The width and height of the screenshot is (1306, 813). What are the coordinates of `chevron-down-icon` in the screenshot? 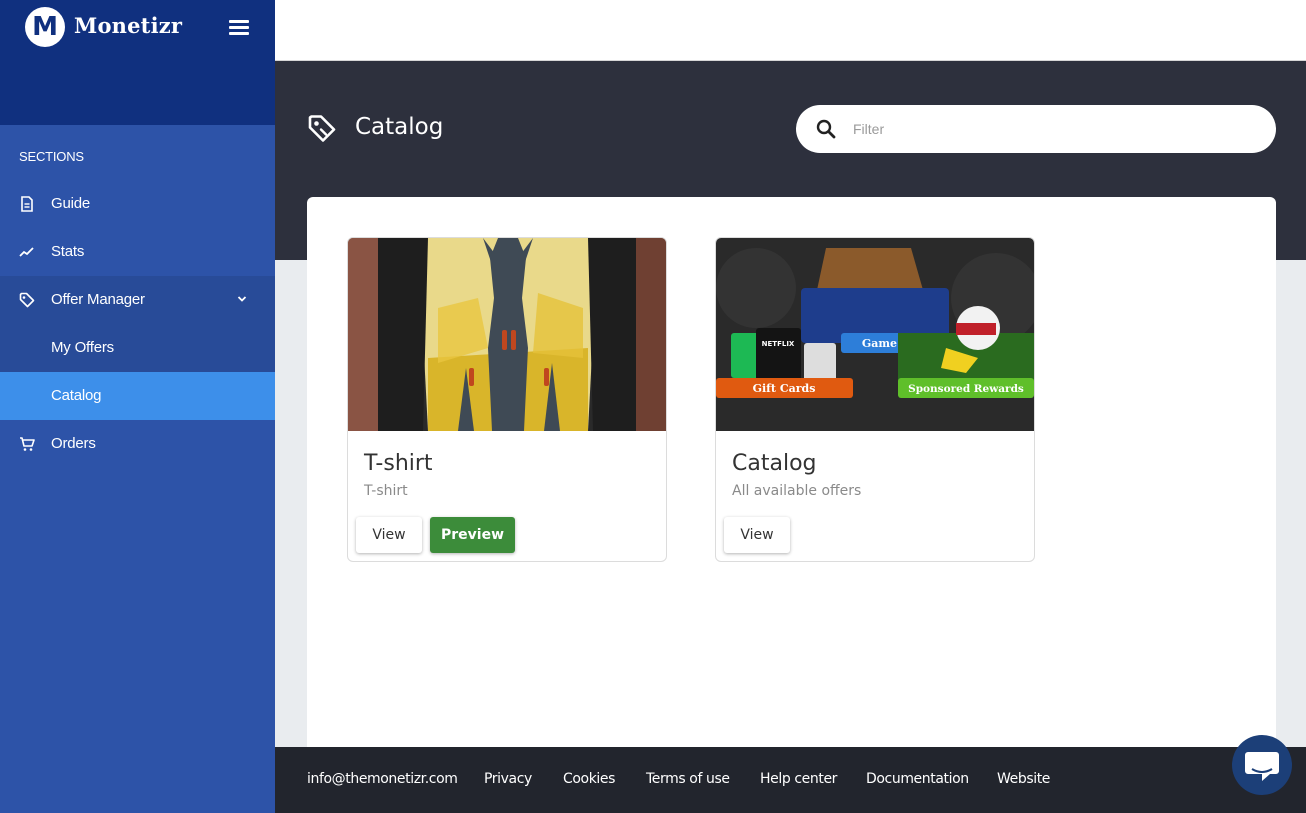 It's located at (242, 299).